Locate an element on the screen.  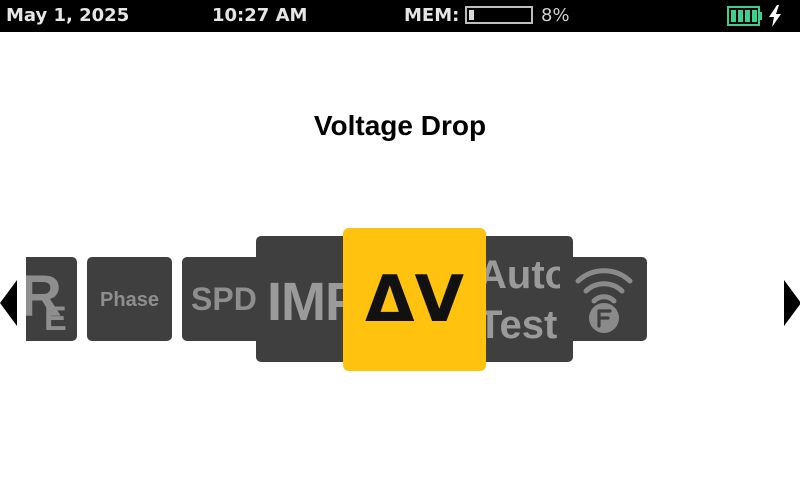
carousel-right-arrow-icon is located at coordinates (791, 303).